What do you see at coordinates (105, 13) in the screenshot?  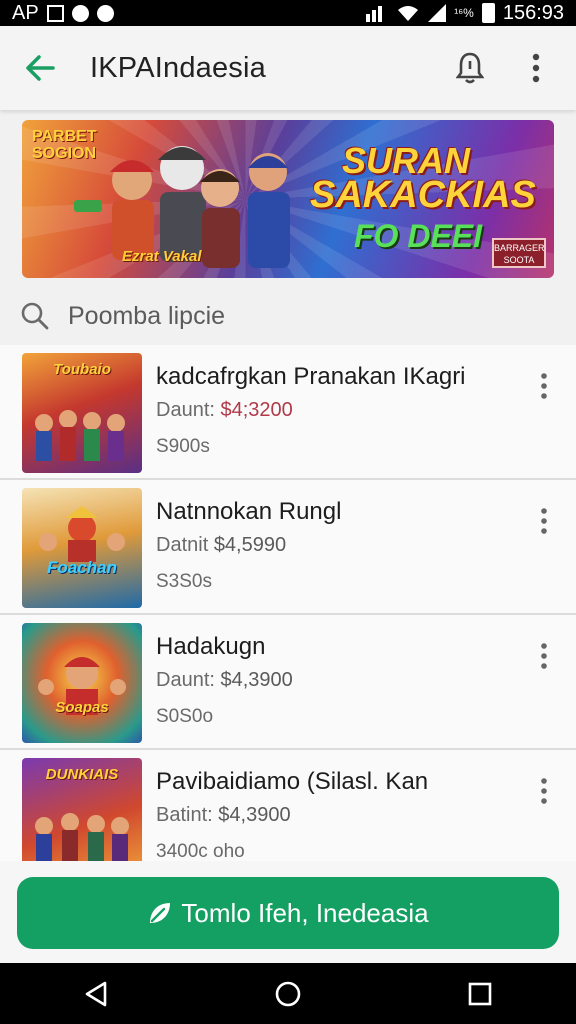 I see `circle-icon` at bounding box center [105, 13].